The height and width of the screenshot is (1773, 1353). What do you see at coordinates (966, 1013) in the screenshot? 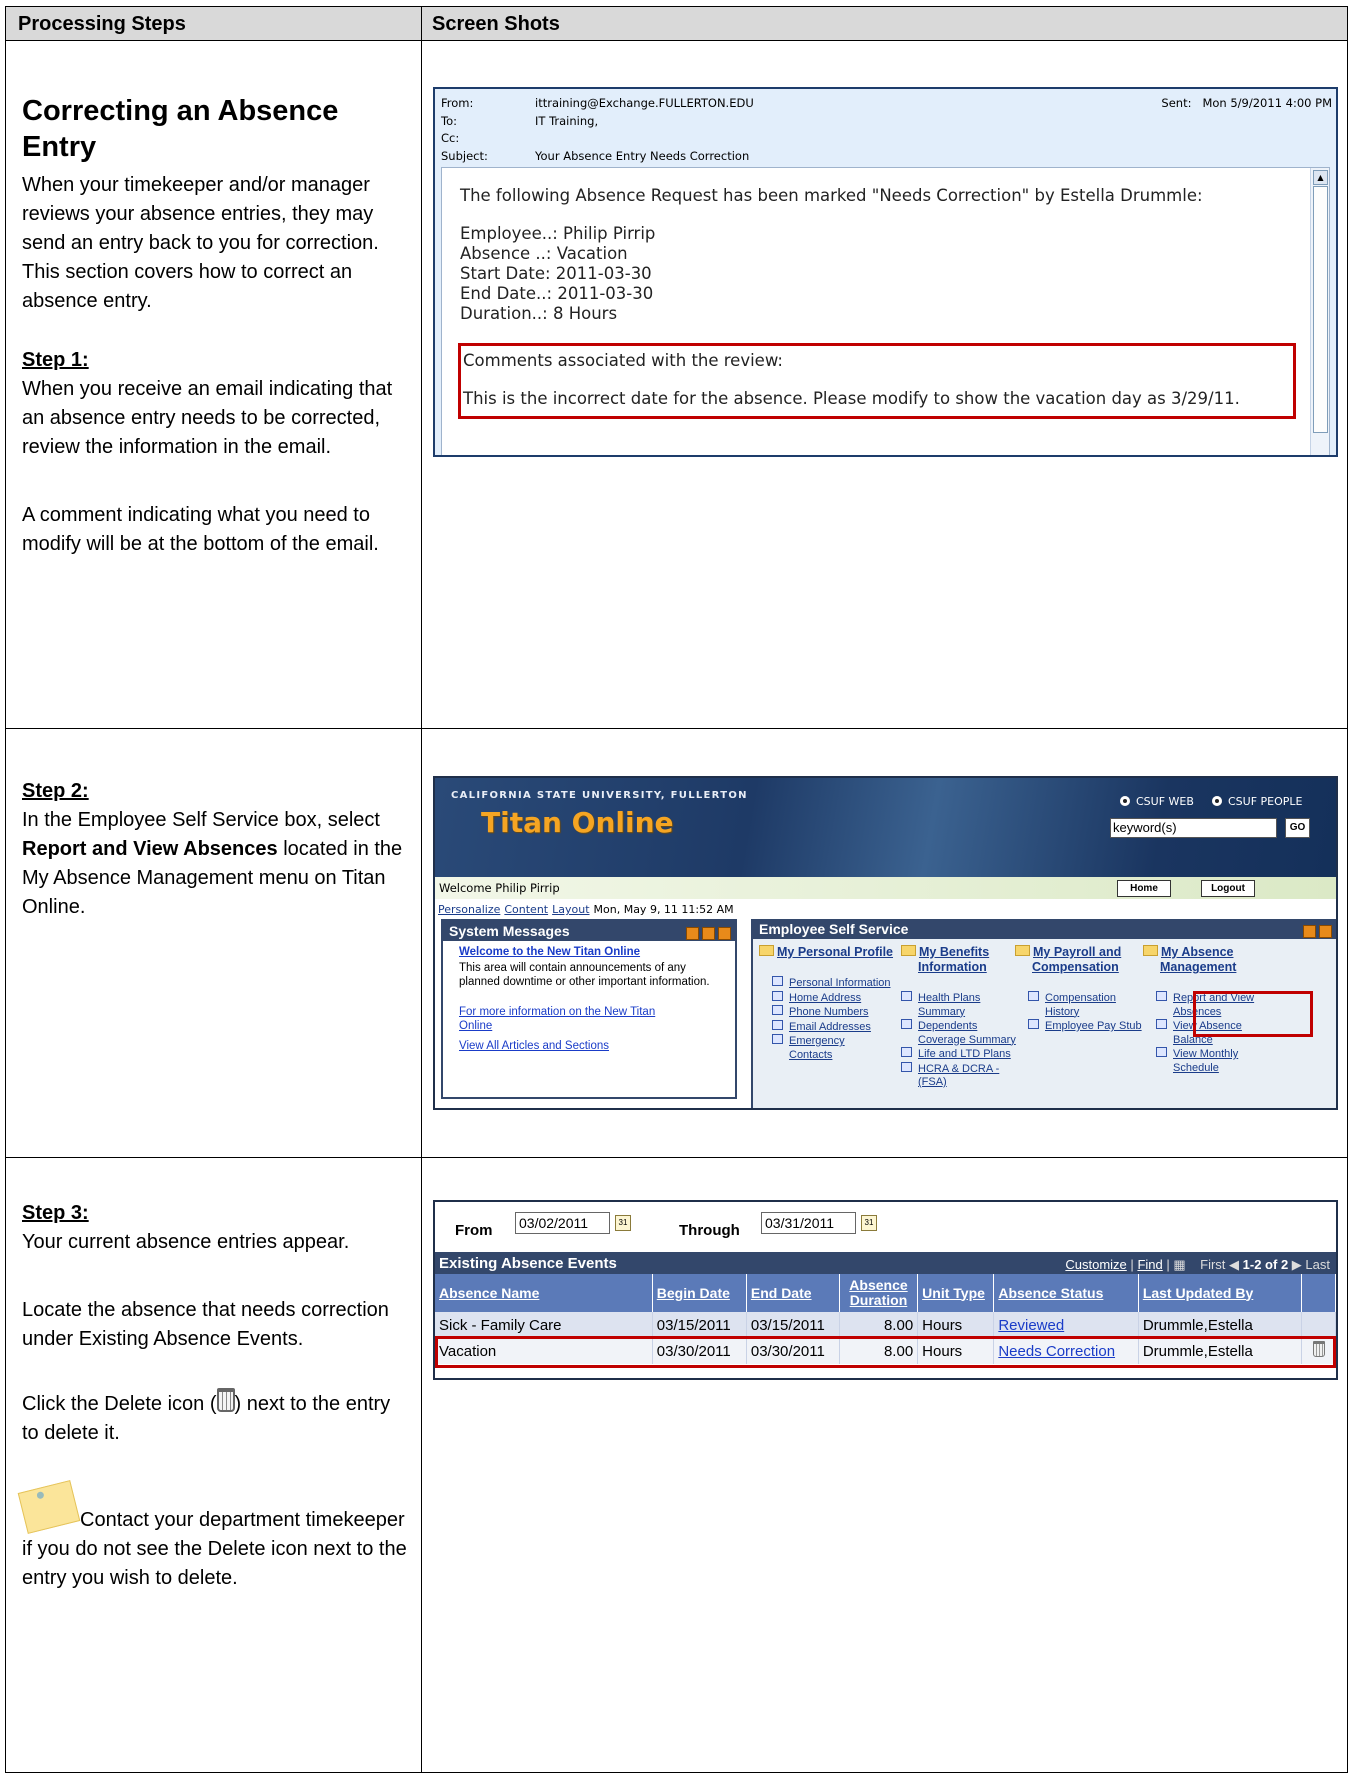
I see `health-plans-summary-link: Summary` at bounding box center [966, 1013].